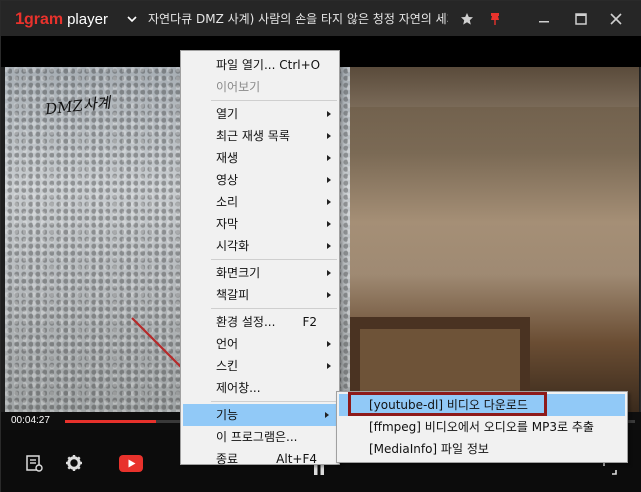 This screenshot has height=492, width=641. Describe the element at coordinates (298, 19) in the screenshot. I see `window-title: 자연다큐 DMZ 사계) 사람의 손을 타지 않은 청정 자연의 세계` at that location.